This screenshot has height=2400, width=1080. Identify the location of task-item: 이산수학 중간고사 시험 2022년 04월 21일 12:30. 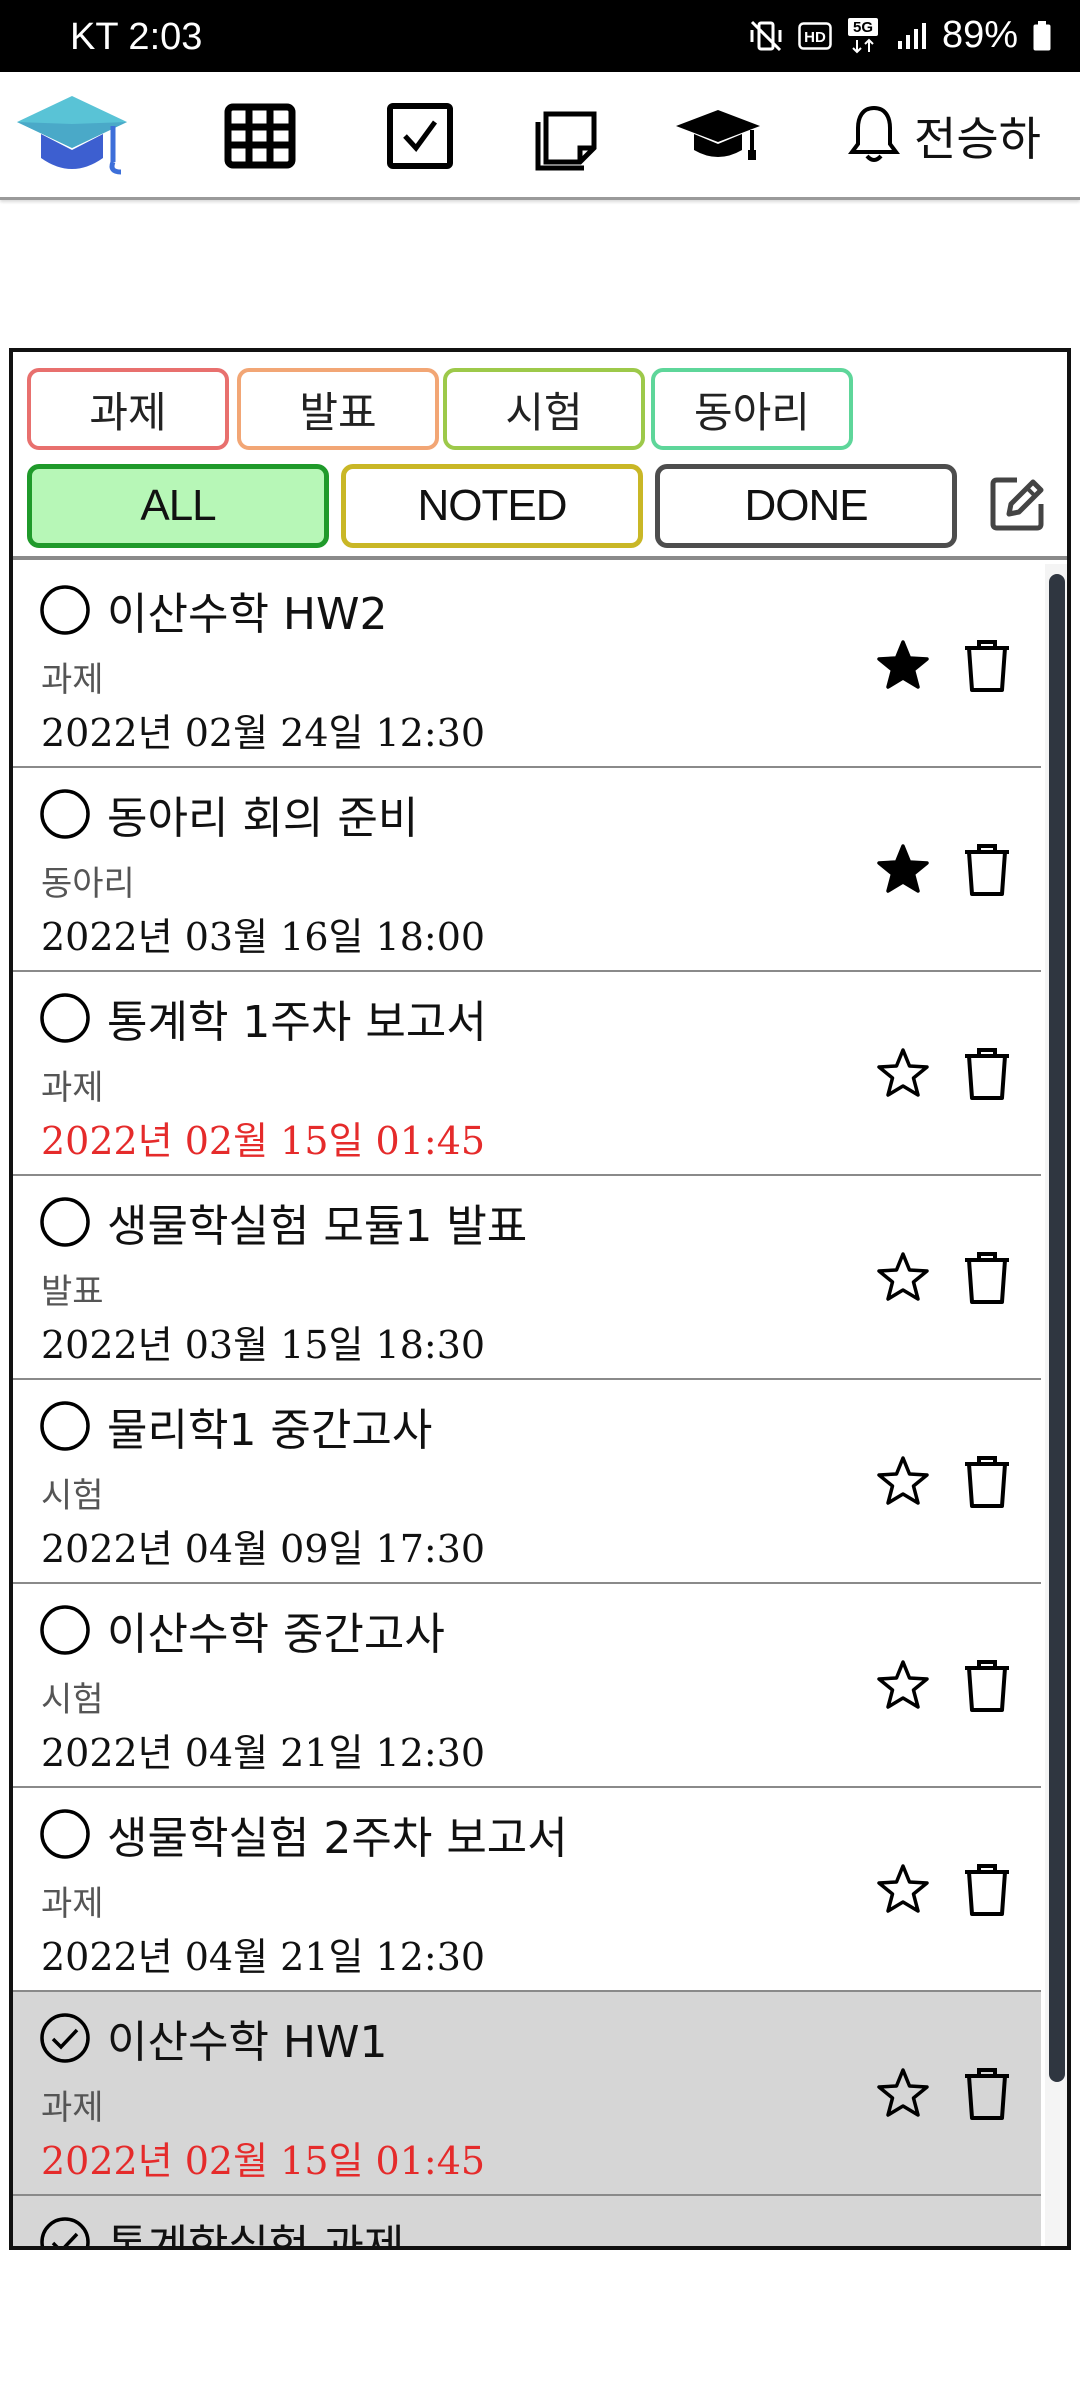
(527, 1686).